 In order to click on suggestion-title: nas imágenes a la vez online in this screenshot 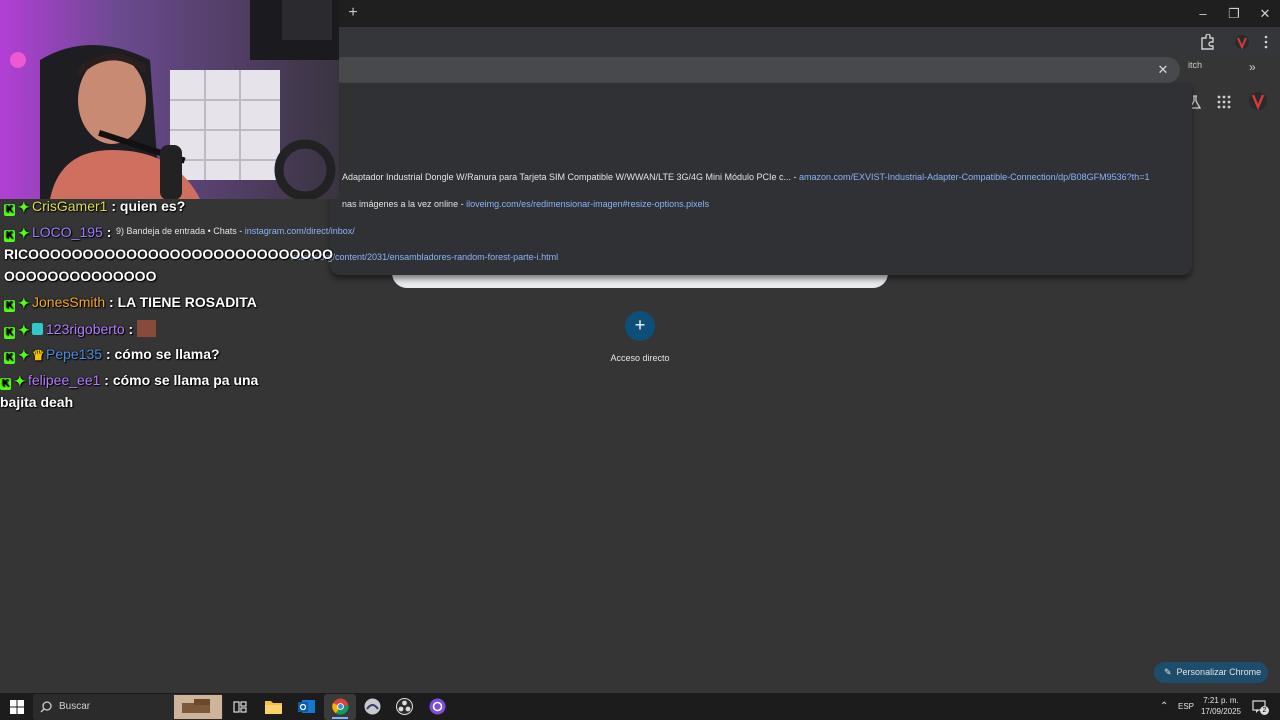, I will do `click(400, 204)`.